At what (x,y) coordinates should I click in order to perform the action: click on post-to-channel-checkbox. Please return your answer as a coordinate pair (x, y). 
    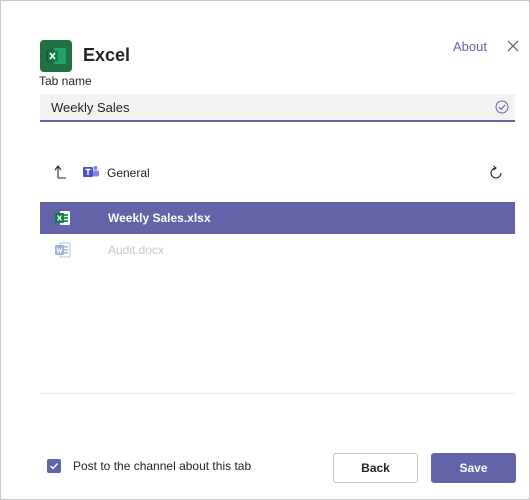
    Looking at the image, I should click on (54, 466).